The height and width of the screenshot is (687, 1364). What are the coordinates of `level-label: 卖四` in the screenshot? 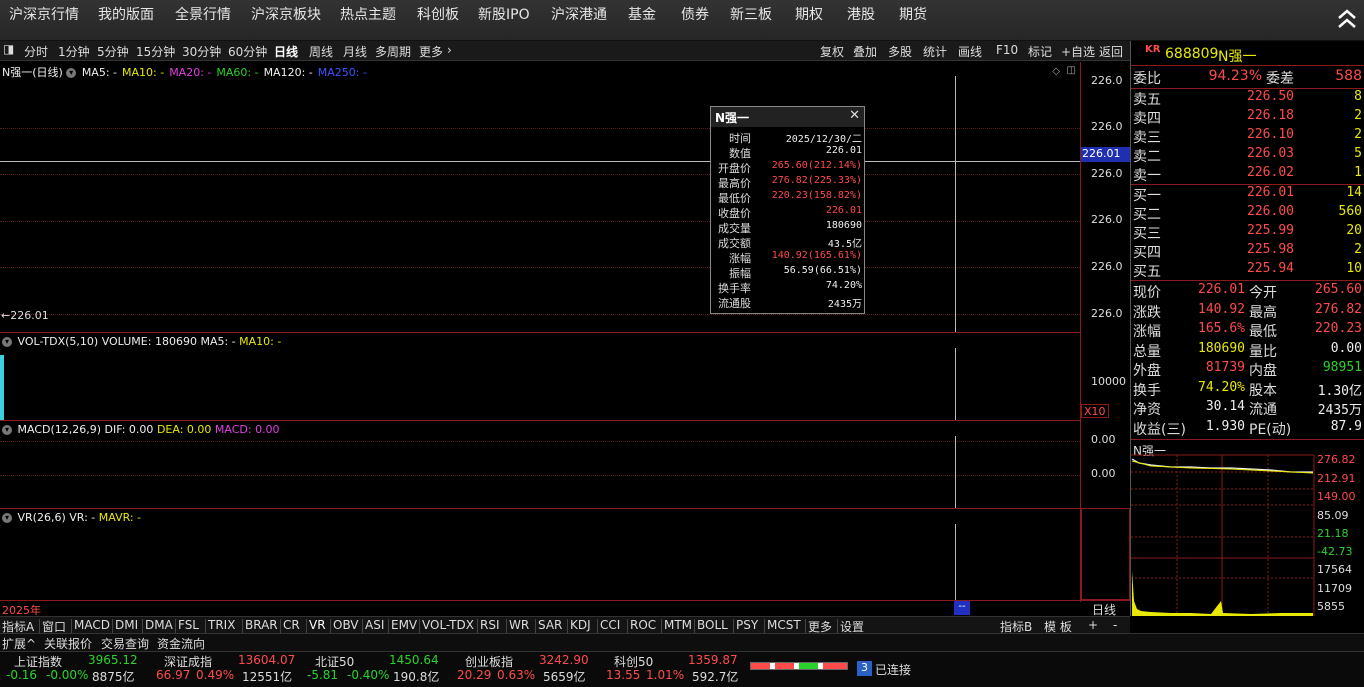 It's located at (1147, 119).